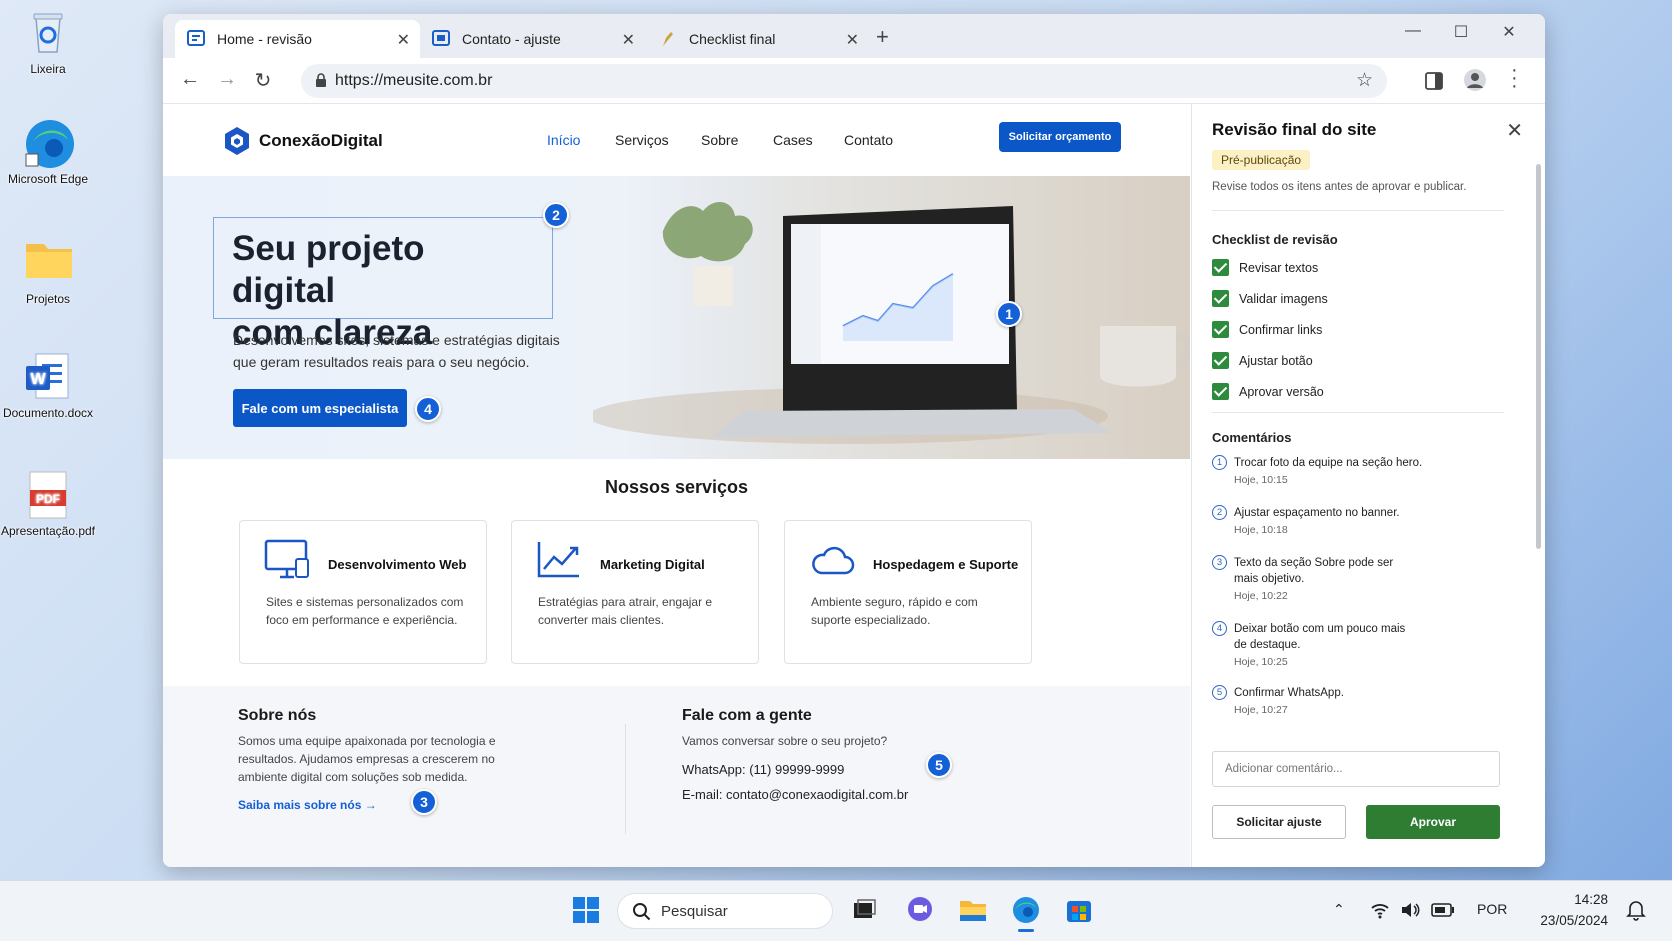 This screenshot has width=1672, height=941. I want to click on review-marker-5: 5, so click(939, 765).